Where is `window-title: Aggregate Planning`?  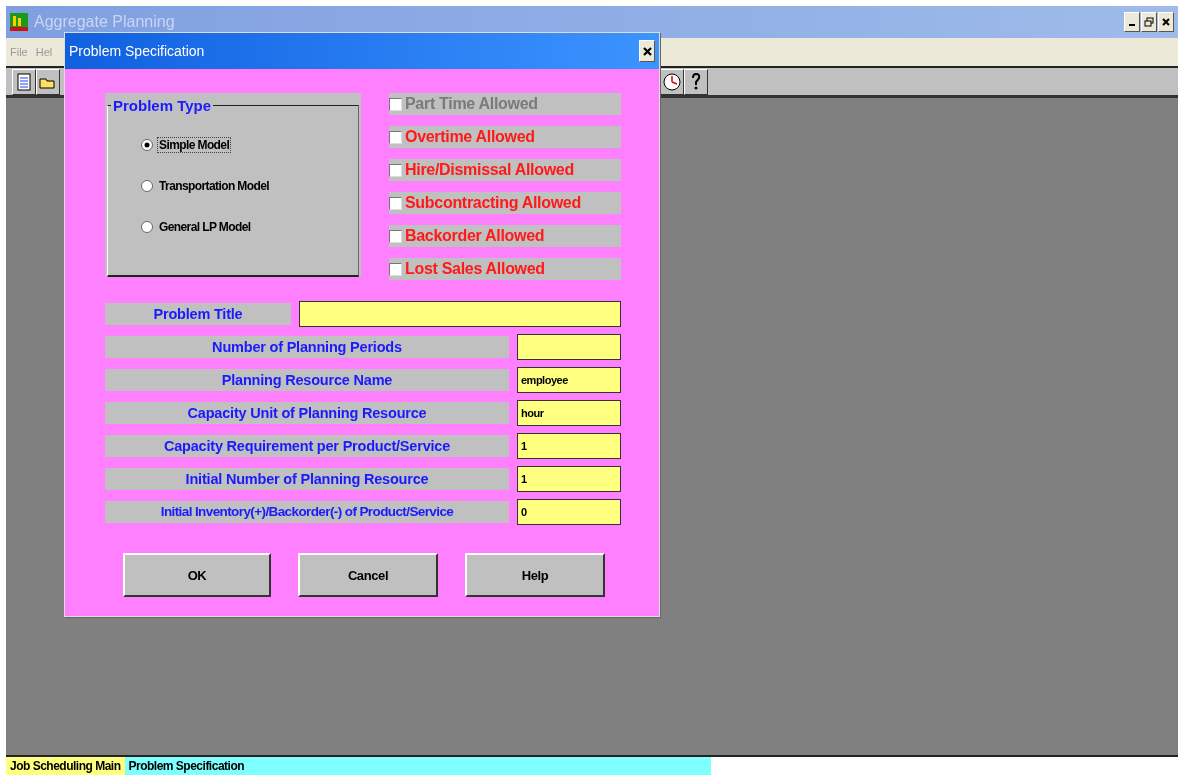
window-title: Aggregate Planning is located at coordinates (104, 22).